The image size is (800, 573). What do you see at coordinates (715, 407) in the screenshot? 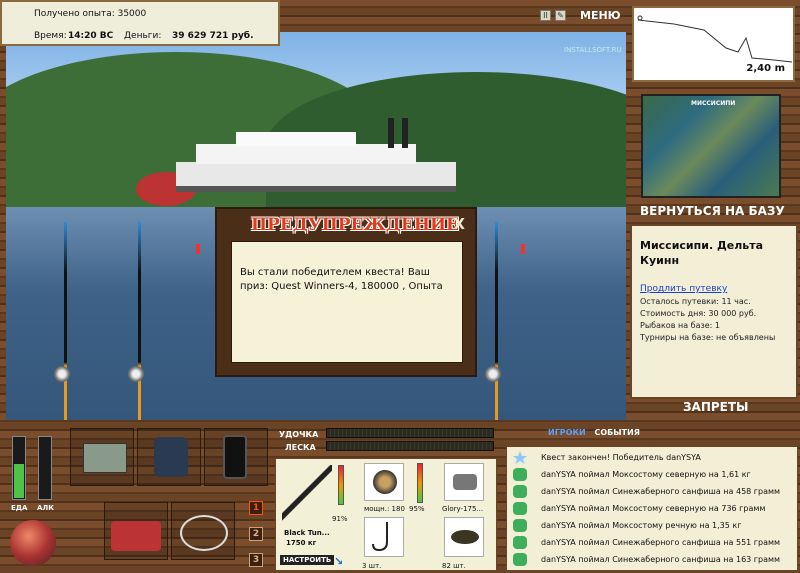
I see `bans-button: ЗАПРЕТЫ` at bounding box center [715, 407].